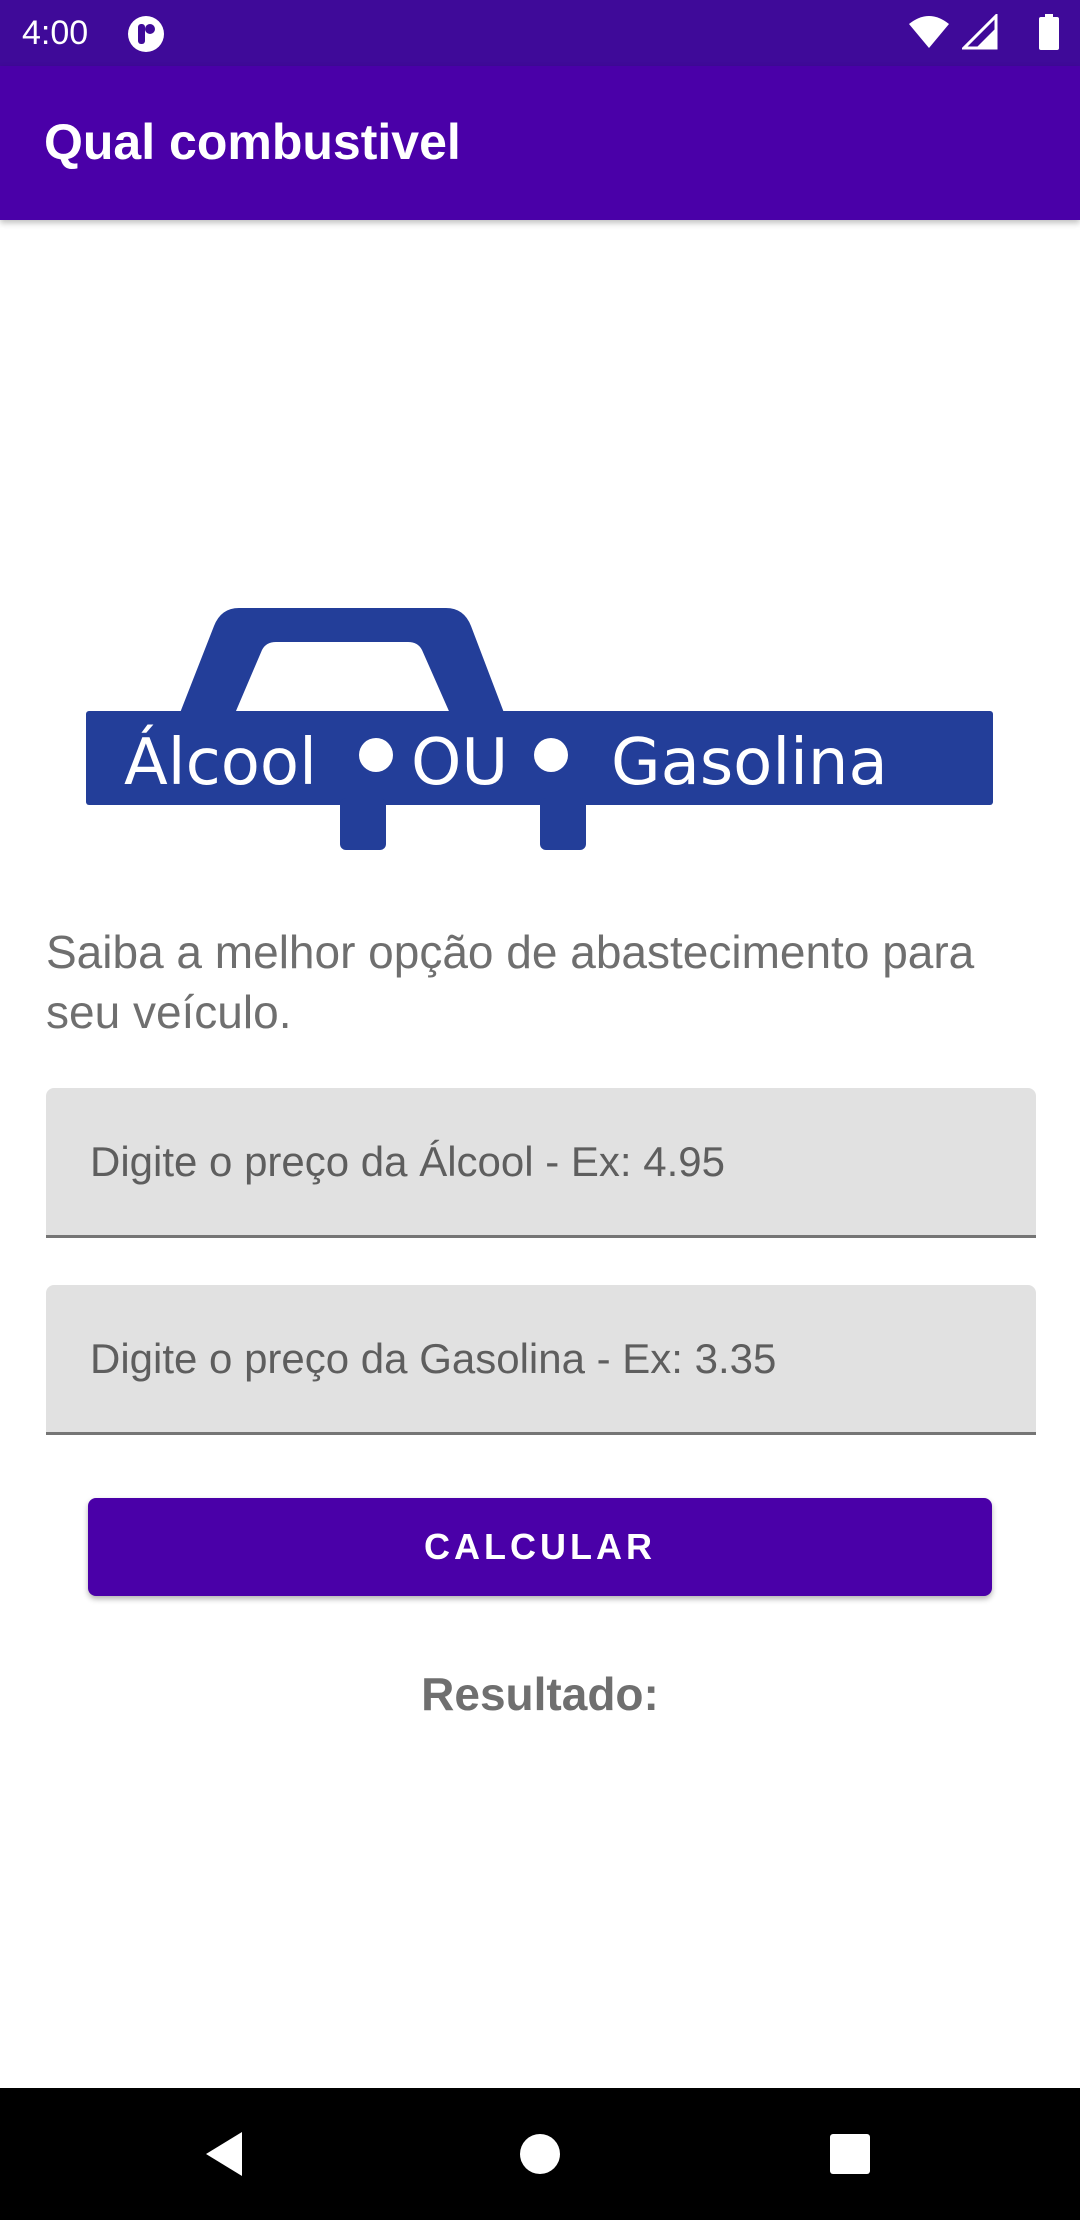 This screenshot has width=1080, height=2220. What do you see at coordinates (363, 824) in the screenshot?
I see `car-wheel-left` at bounding box center [363, 824].